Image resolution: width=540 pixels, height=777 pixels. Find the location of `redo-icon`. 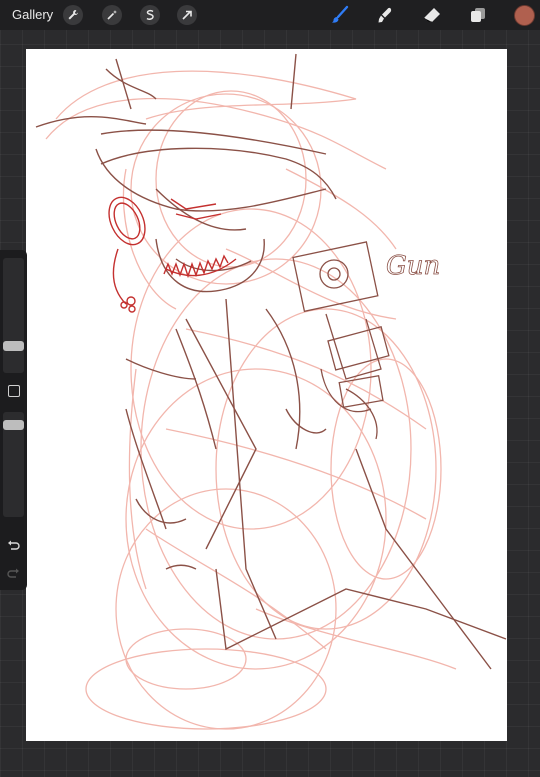

redo-icon is located at coordinates (13, 576).